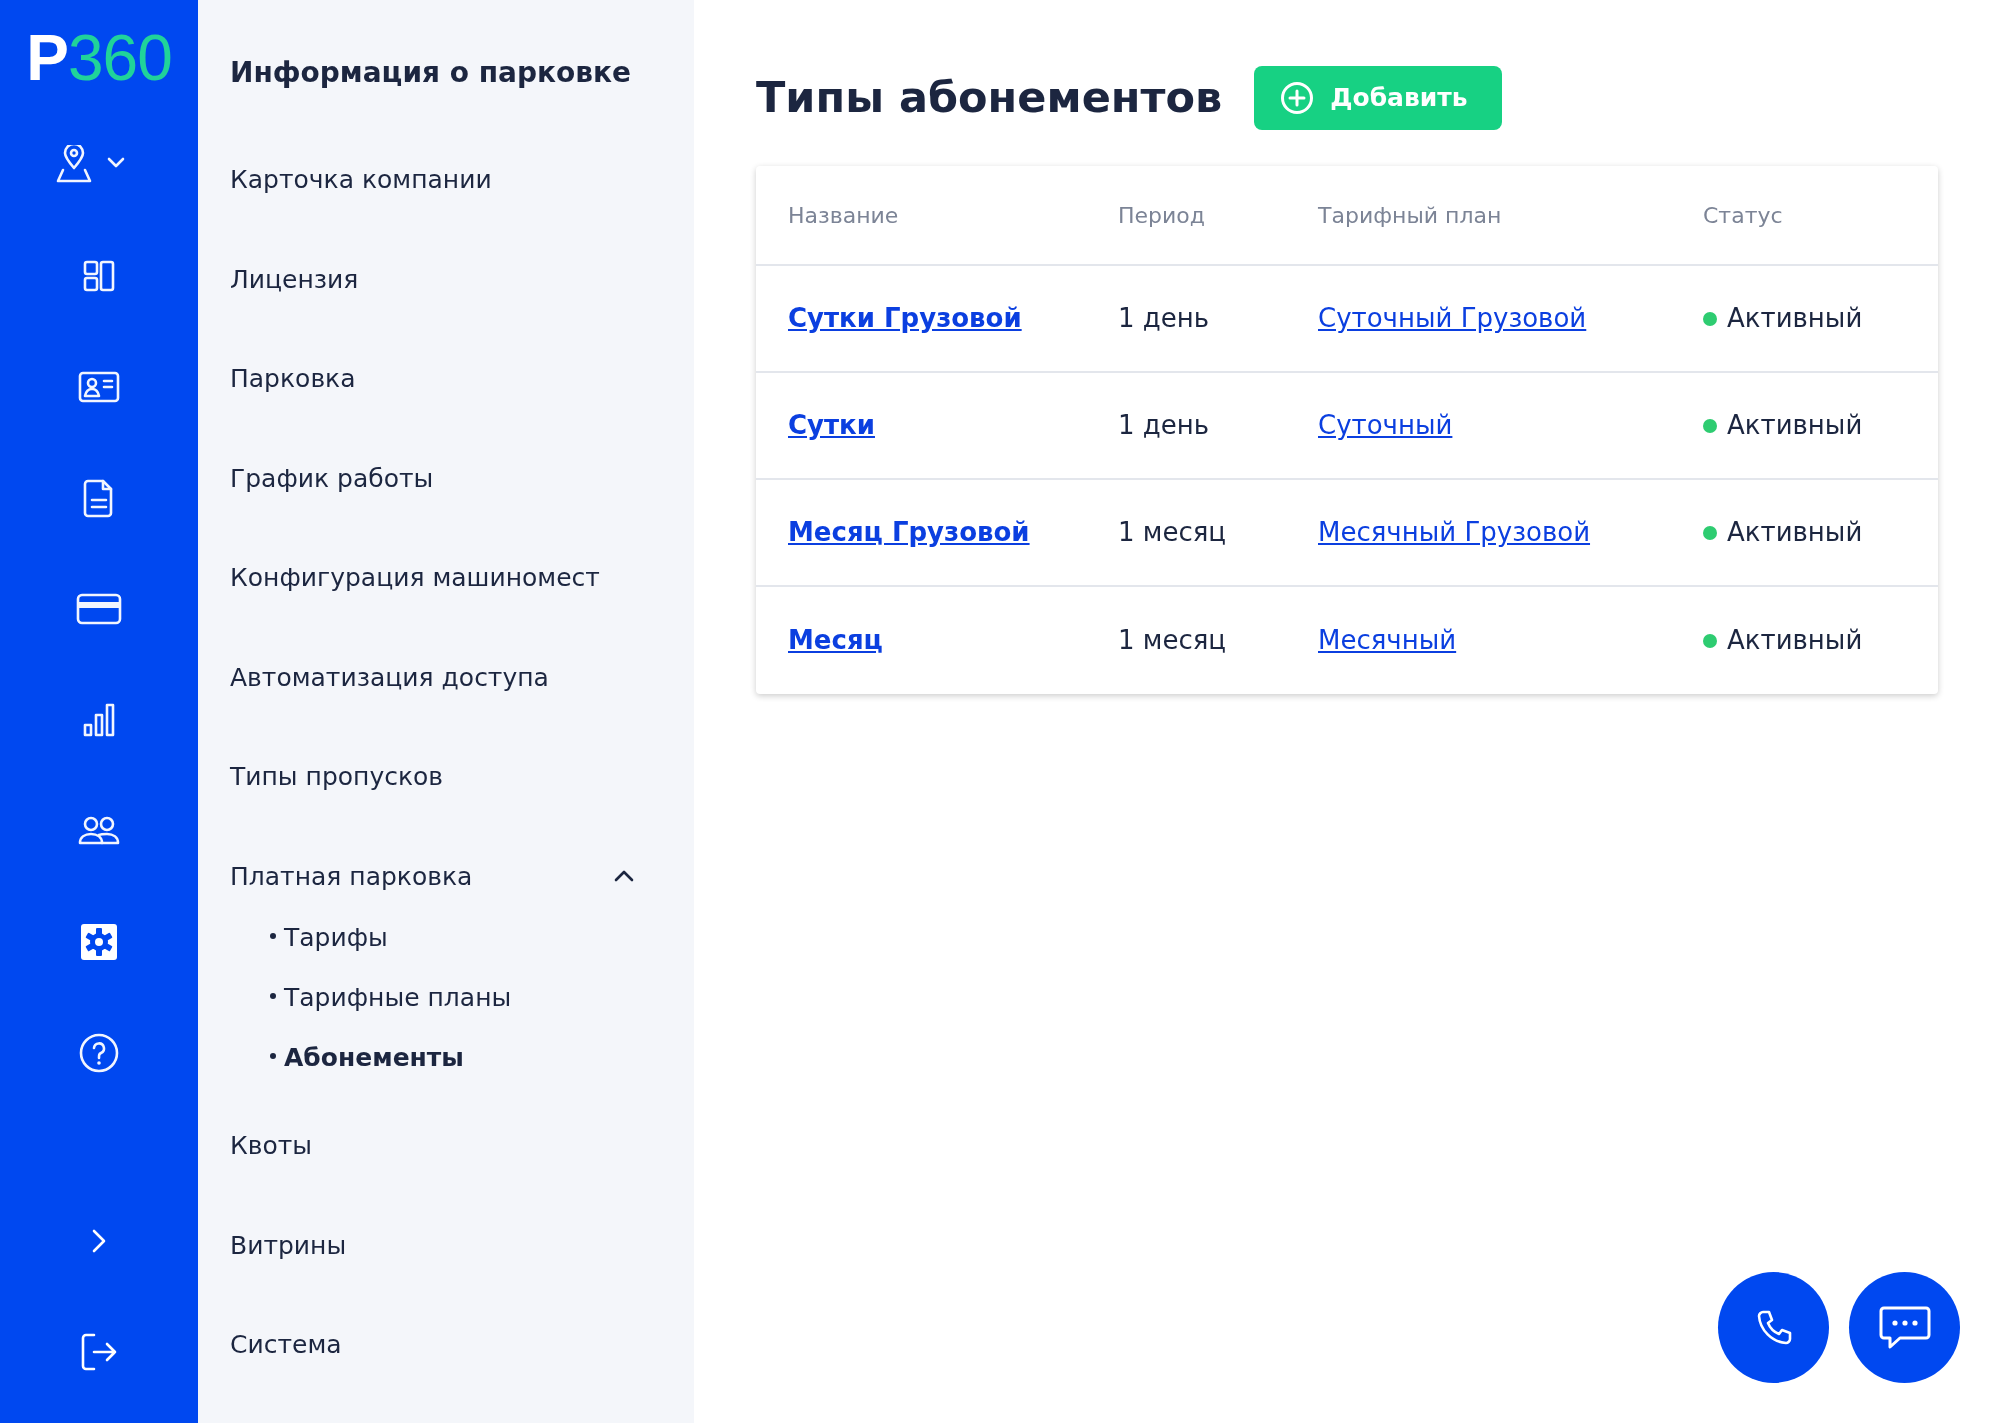 This screenshot has width=2000, height=1423. What do you see at coordinates (462, 478) in the screenshot?
I see `sidebar-item: График работы` at bounding box center [462, 478].